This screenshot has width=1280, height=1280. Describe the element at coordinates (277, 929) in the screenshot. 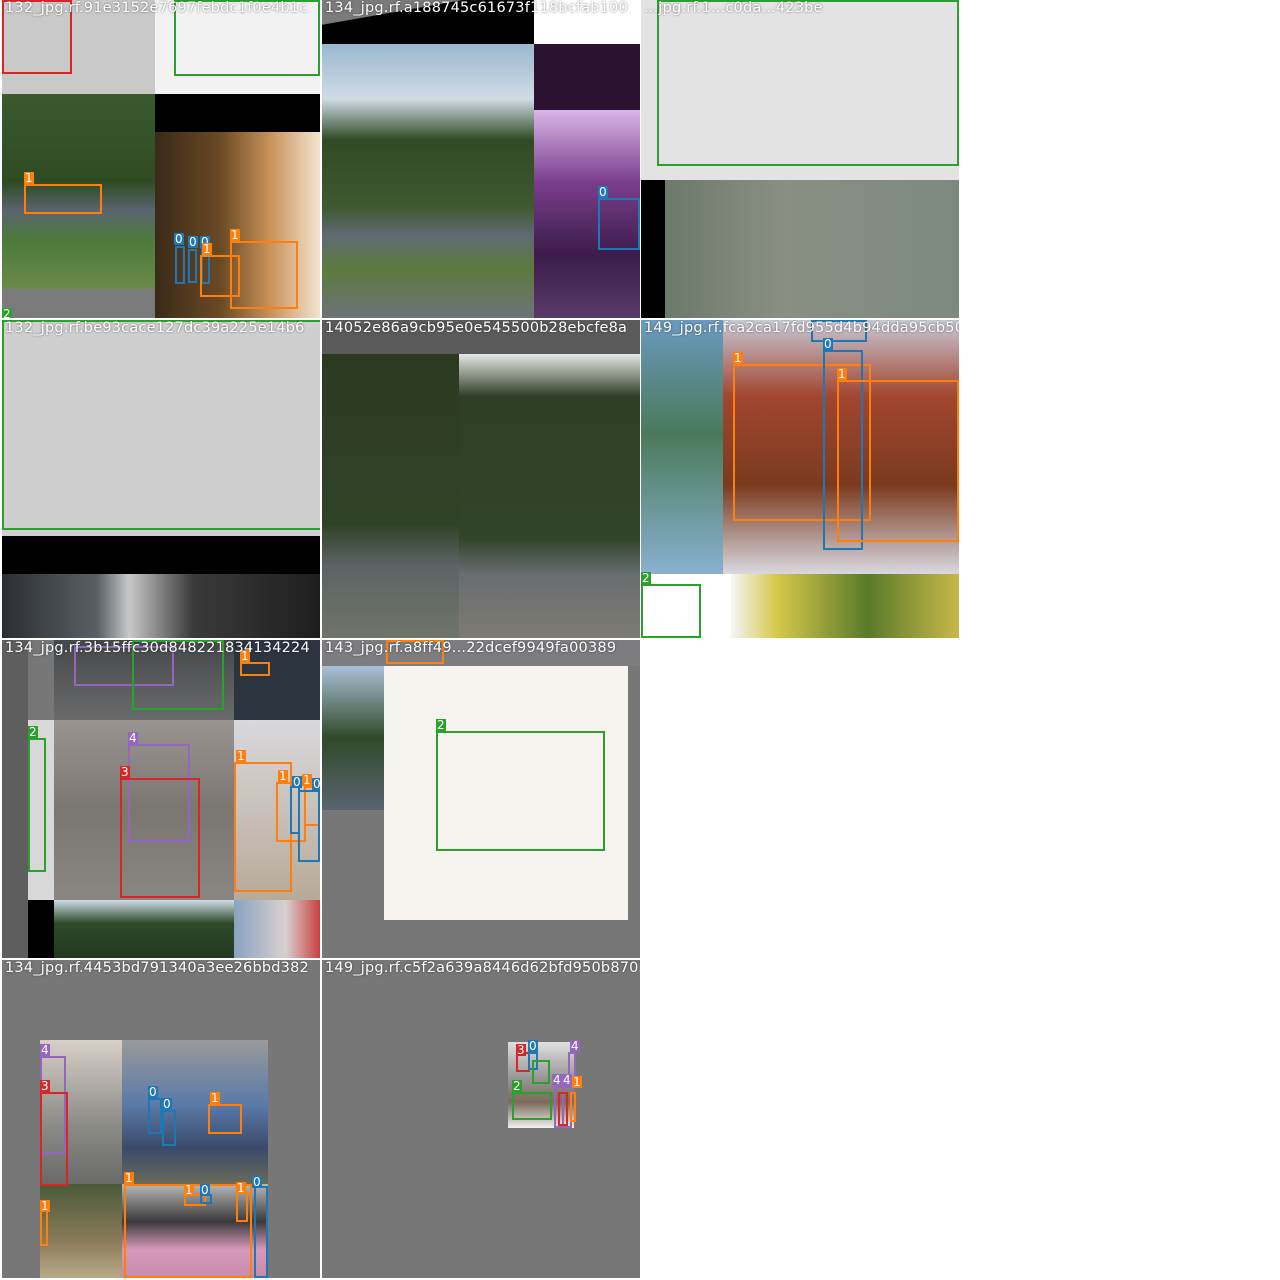

I see `photo-flag-bottom` at that location.